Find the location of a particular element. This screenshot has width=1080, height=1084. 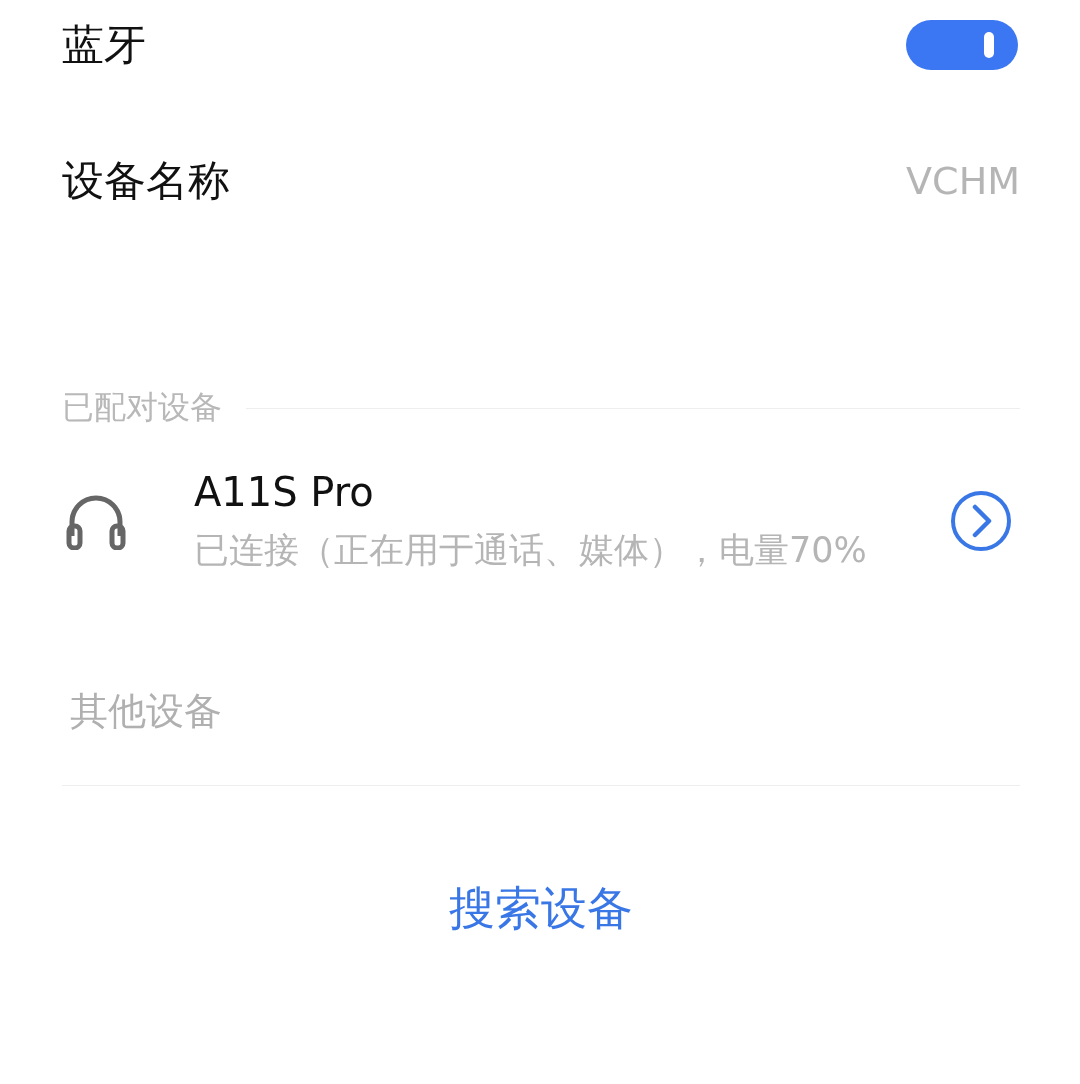

chevron-right-icon is located at coordinates (981, 521).